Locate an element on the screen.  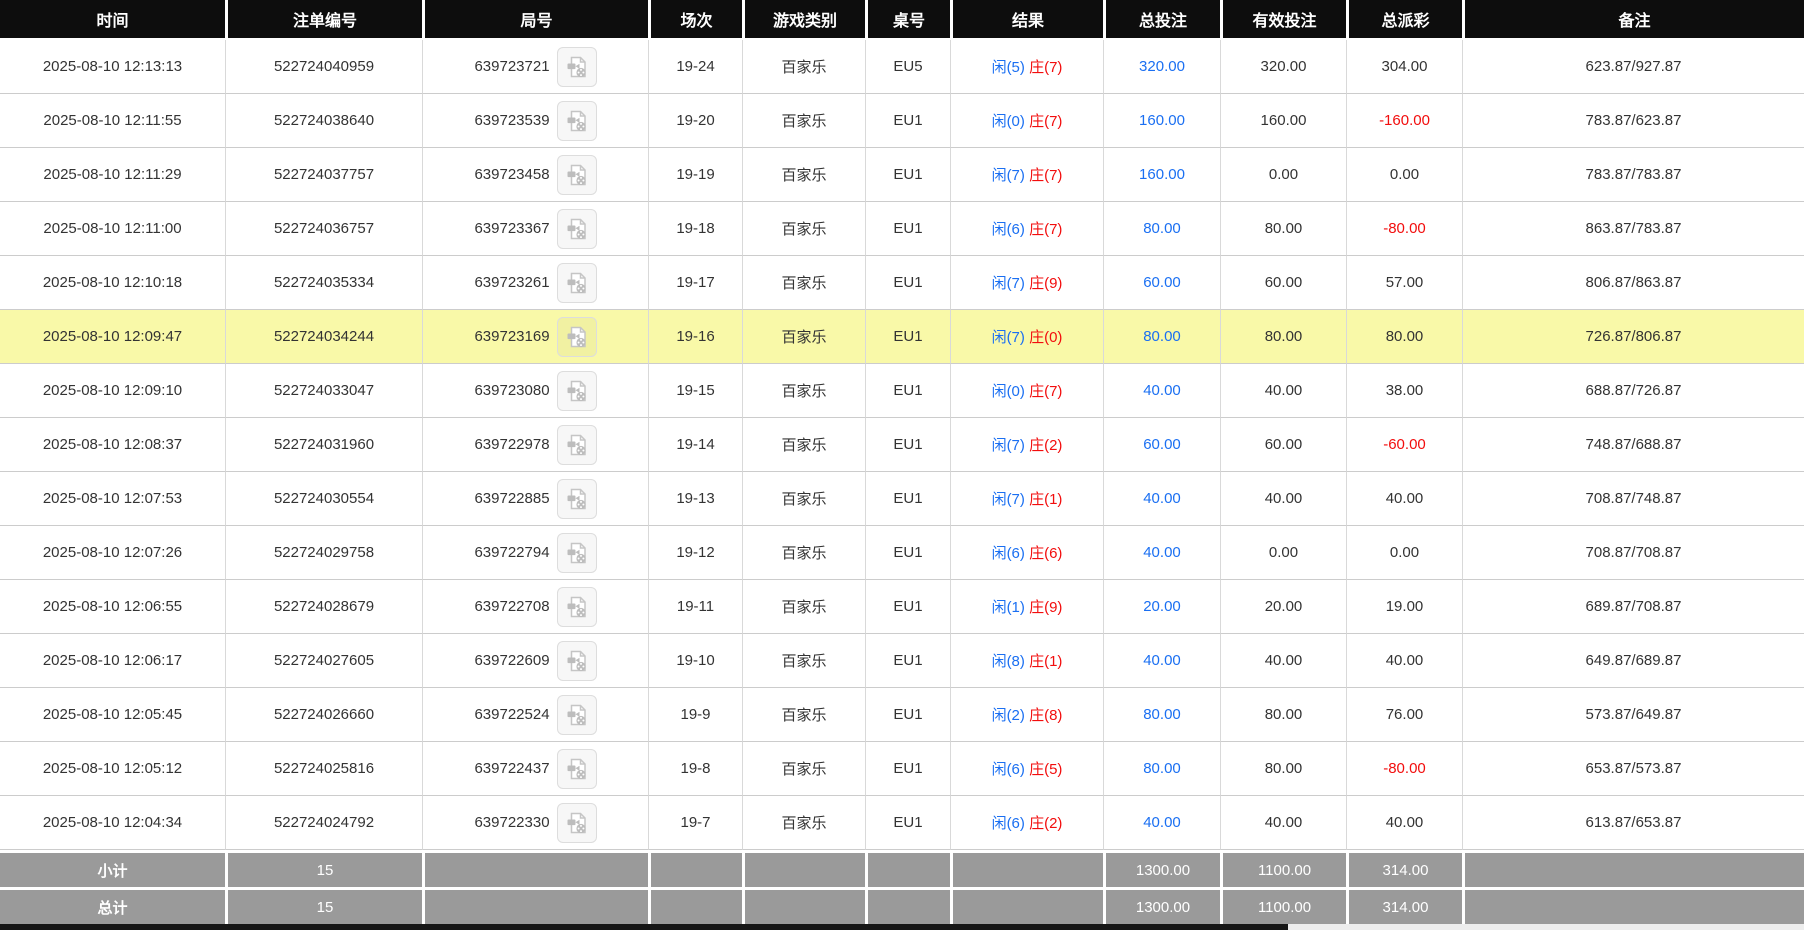
result-player: 闲(8) is located at coordinates (1008, 661).